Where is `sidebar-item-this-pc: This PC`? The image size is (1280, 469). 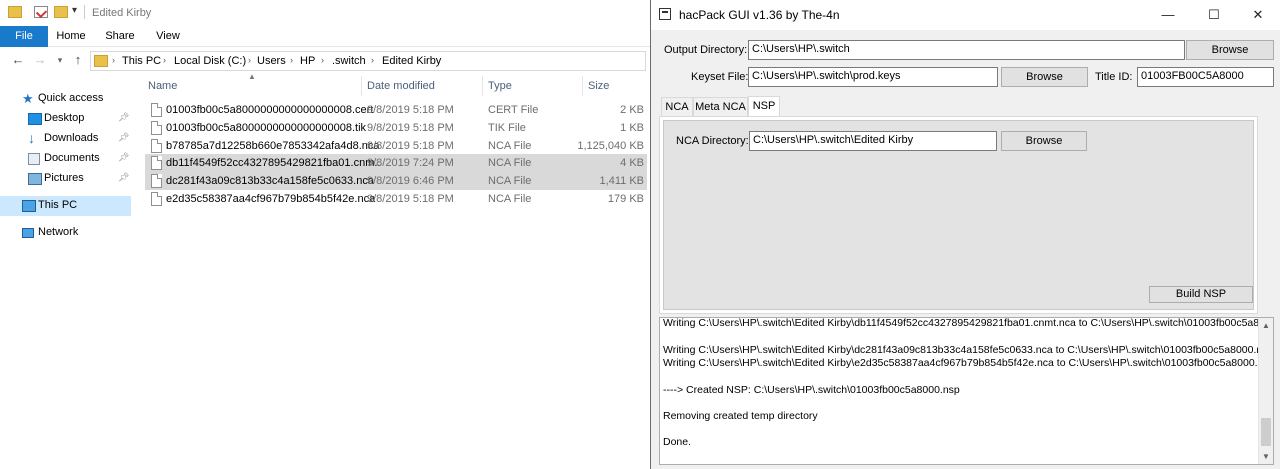
sidebar-item-this-pc: This PC is located at coordinates (65, 206).